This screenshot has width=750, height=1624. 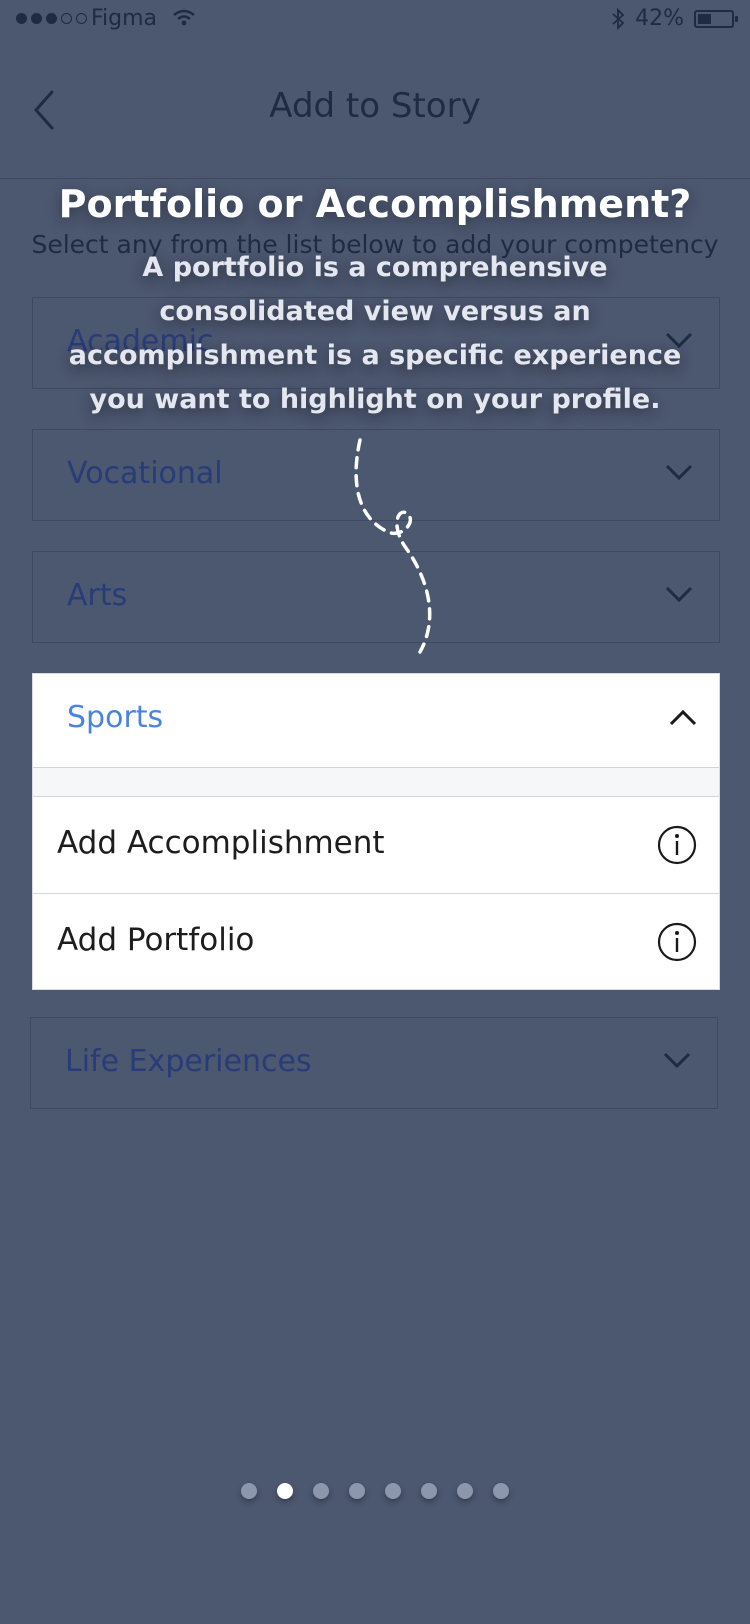 I want to click on wifi-icon, so click(x=184, y=17).